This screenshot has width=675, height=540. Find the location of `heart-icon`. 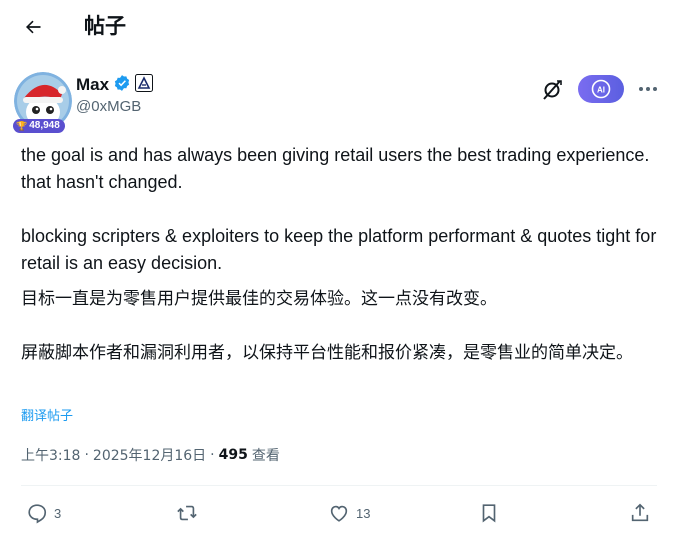

heart-icon is located at coordinates (339, 513).